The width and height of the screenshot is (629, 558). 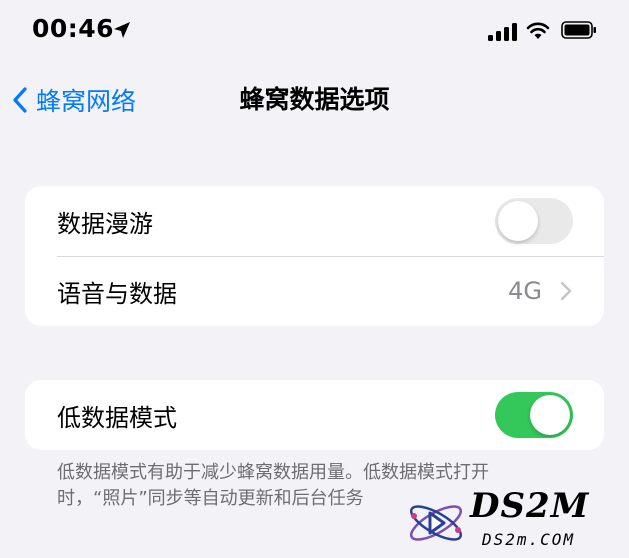 I want to click on low-data-mode-label: 低数据模式, so click(x=117, y=417).